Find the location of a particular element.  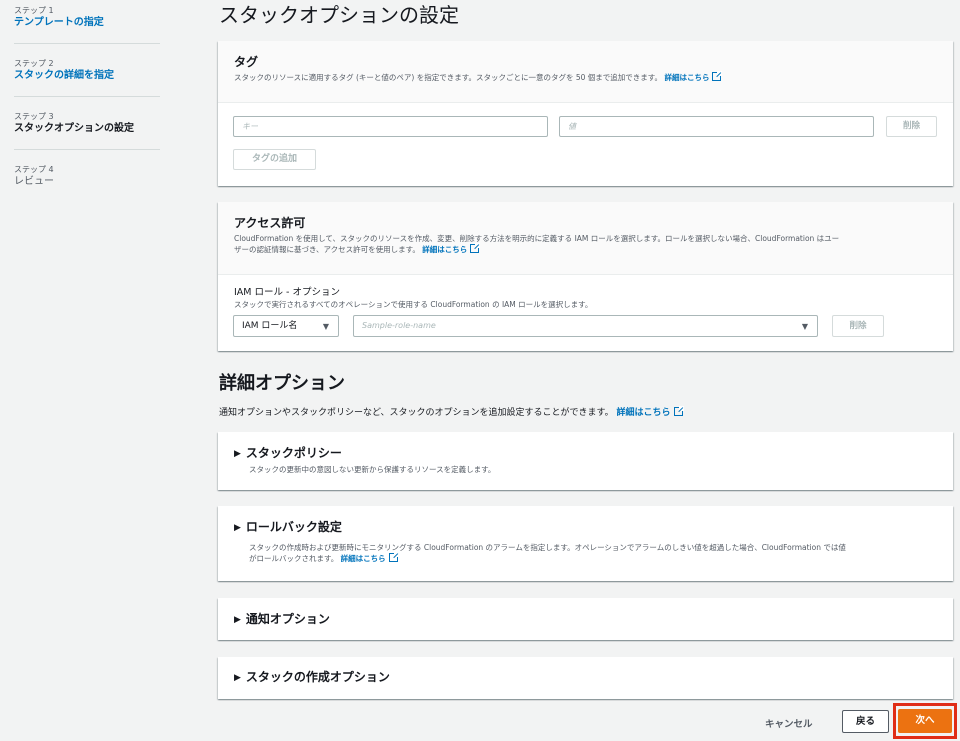

notification-options-header: ▶ 通知オプション is located at coordinates (282, 619).